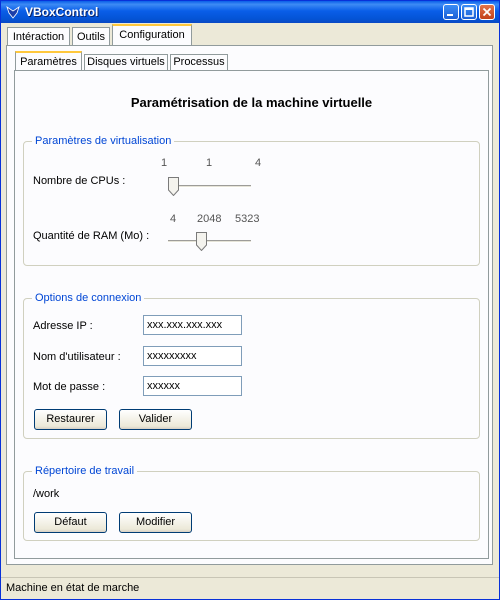 This screenshot has width=500, height=600. What do you see at coordinates (63, 326) in the screenshot?
I see `ip-label: Adresse IP :` at bounding box center [63, 326].